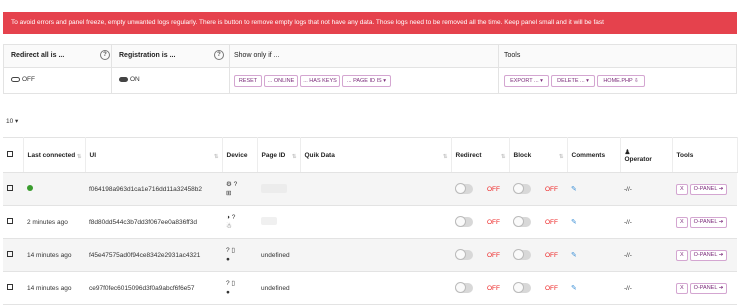 The image size is (742, 305). Describe the element at coordinates (231, 217) in the screenshot. I see `device-line: ◑ ?` at that location.